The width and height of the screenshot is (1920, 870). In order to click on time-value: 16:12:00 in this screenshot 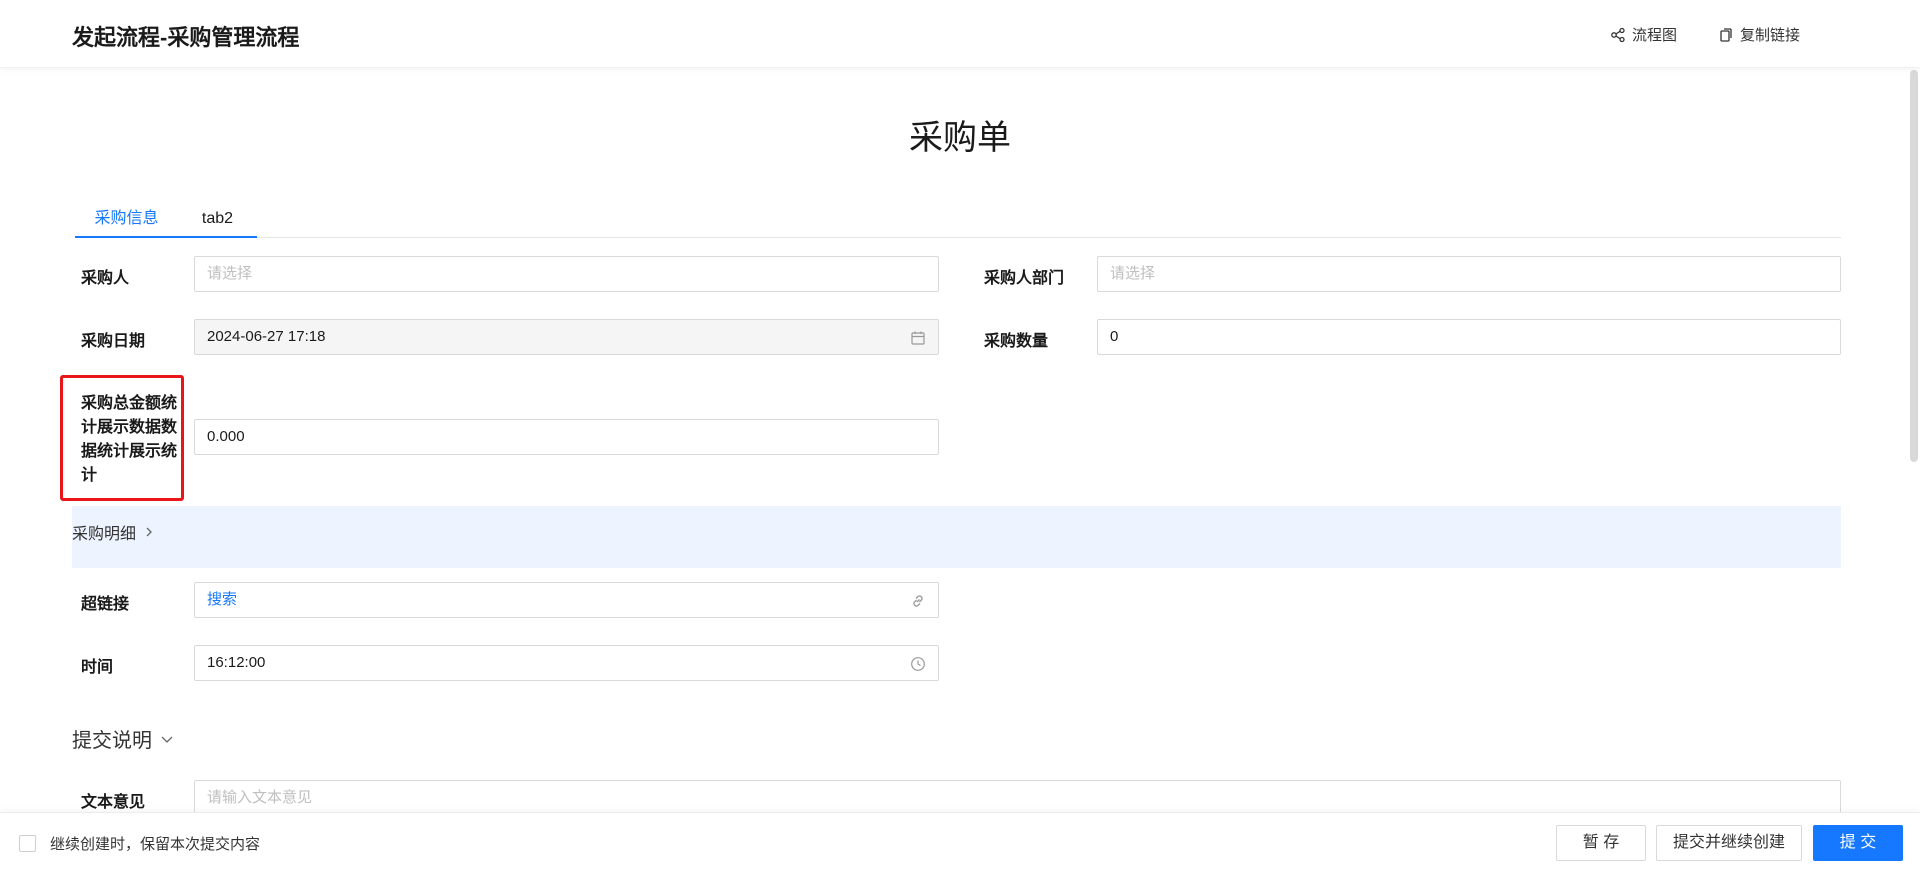, I will do `click(236, 662)`.